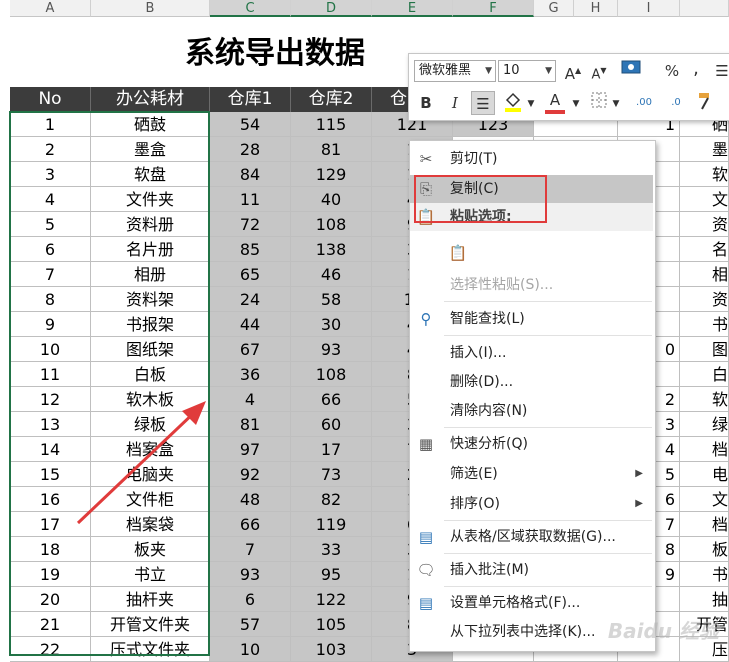  I want to click on cell-j: 资, so click(704, 224).